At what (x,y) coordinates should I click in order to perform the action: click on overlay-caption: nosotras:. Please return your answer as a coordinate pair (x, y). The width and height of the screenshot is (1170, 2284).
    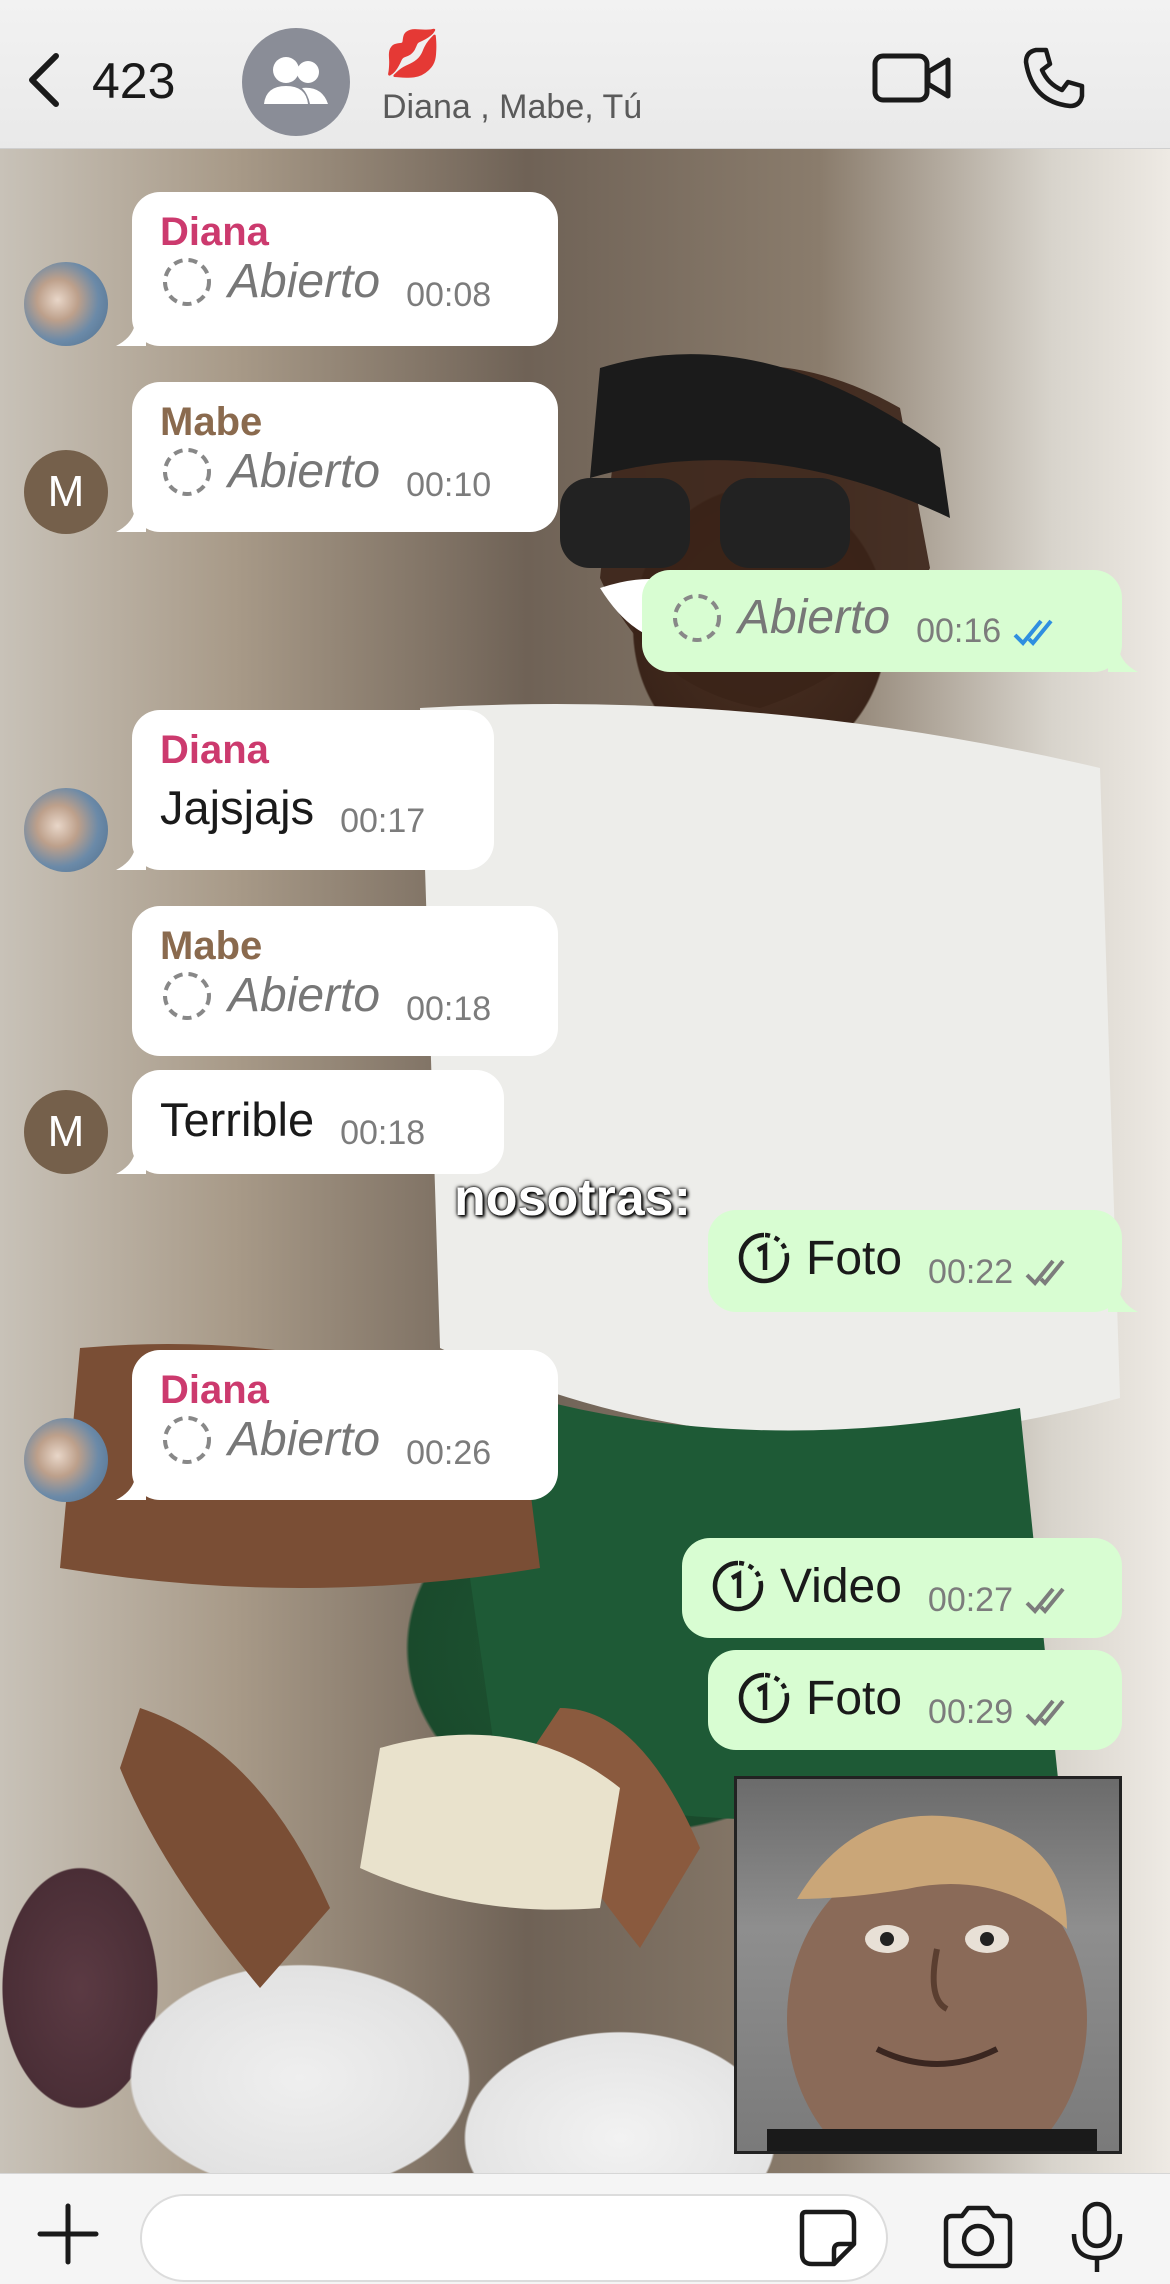
    Looking at the image, I should click on (572, 1198).